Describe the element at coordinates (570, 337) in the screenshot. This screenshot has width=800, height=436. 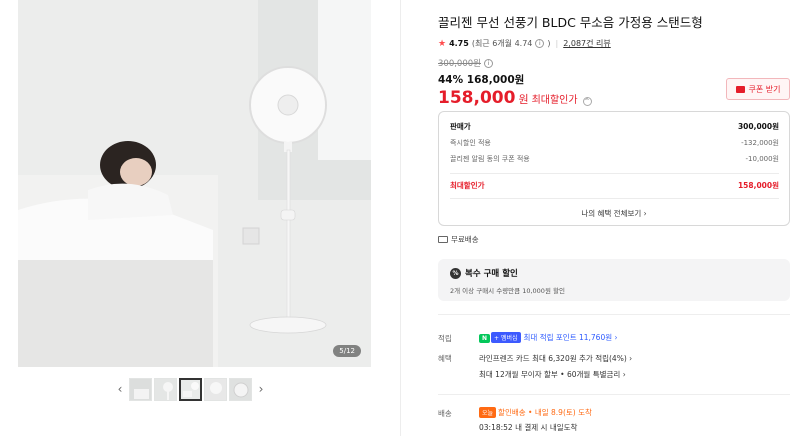
I see `points-text: 최대 적립 포인트 11,760원 ›` at that location.